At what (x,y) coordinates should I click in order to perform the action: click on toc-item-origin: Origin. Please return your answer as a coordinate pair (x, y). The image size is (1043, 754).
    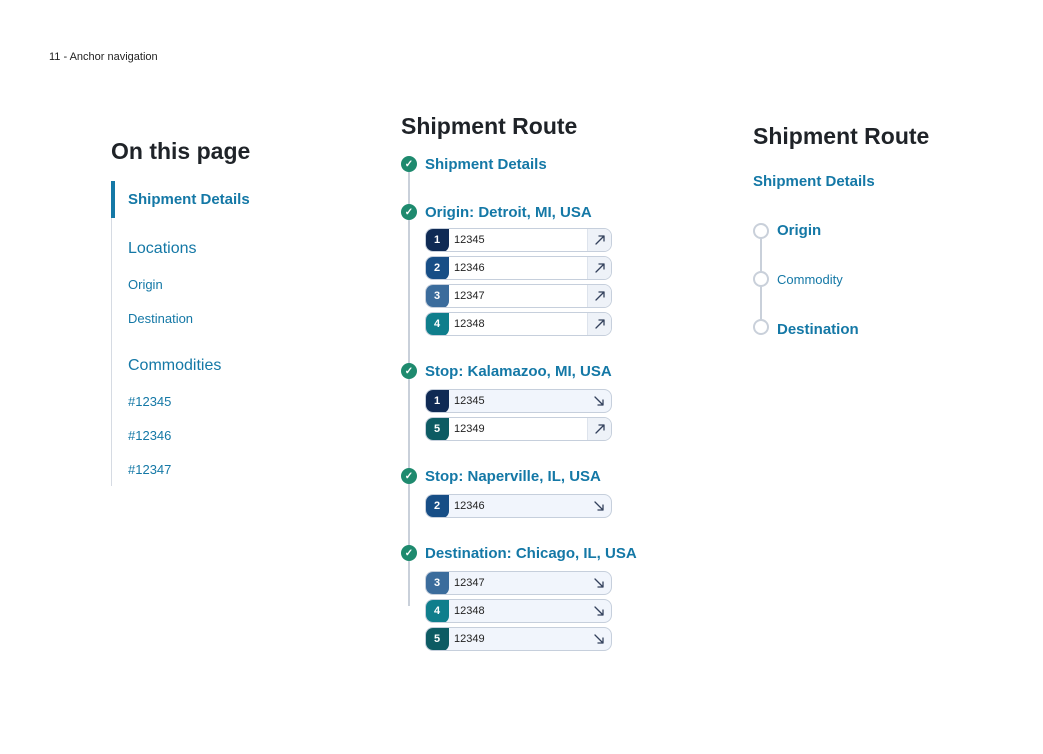
    Looking at the image, I should click on (145, 284).